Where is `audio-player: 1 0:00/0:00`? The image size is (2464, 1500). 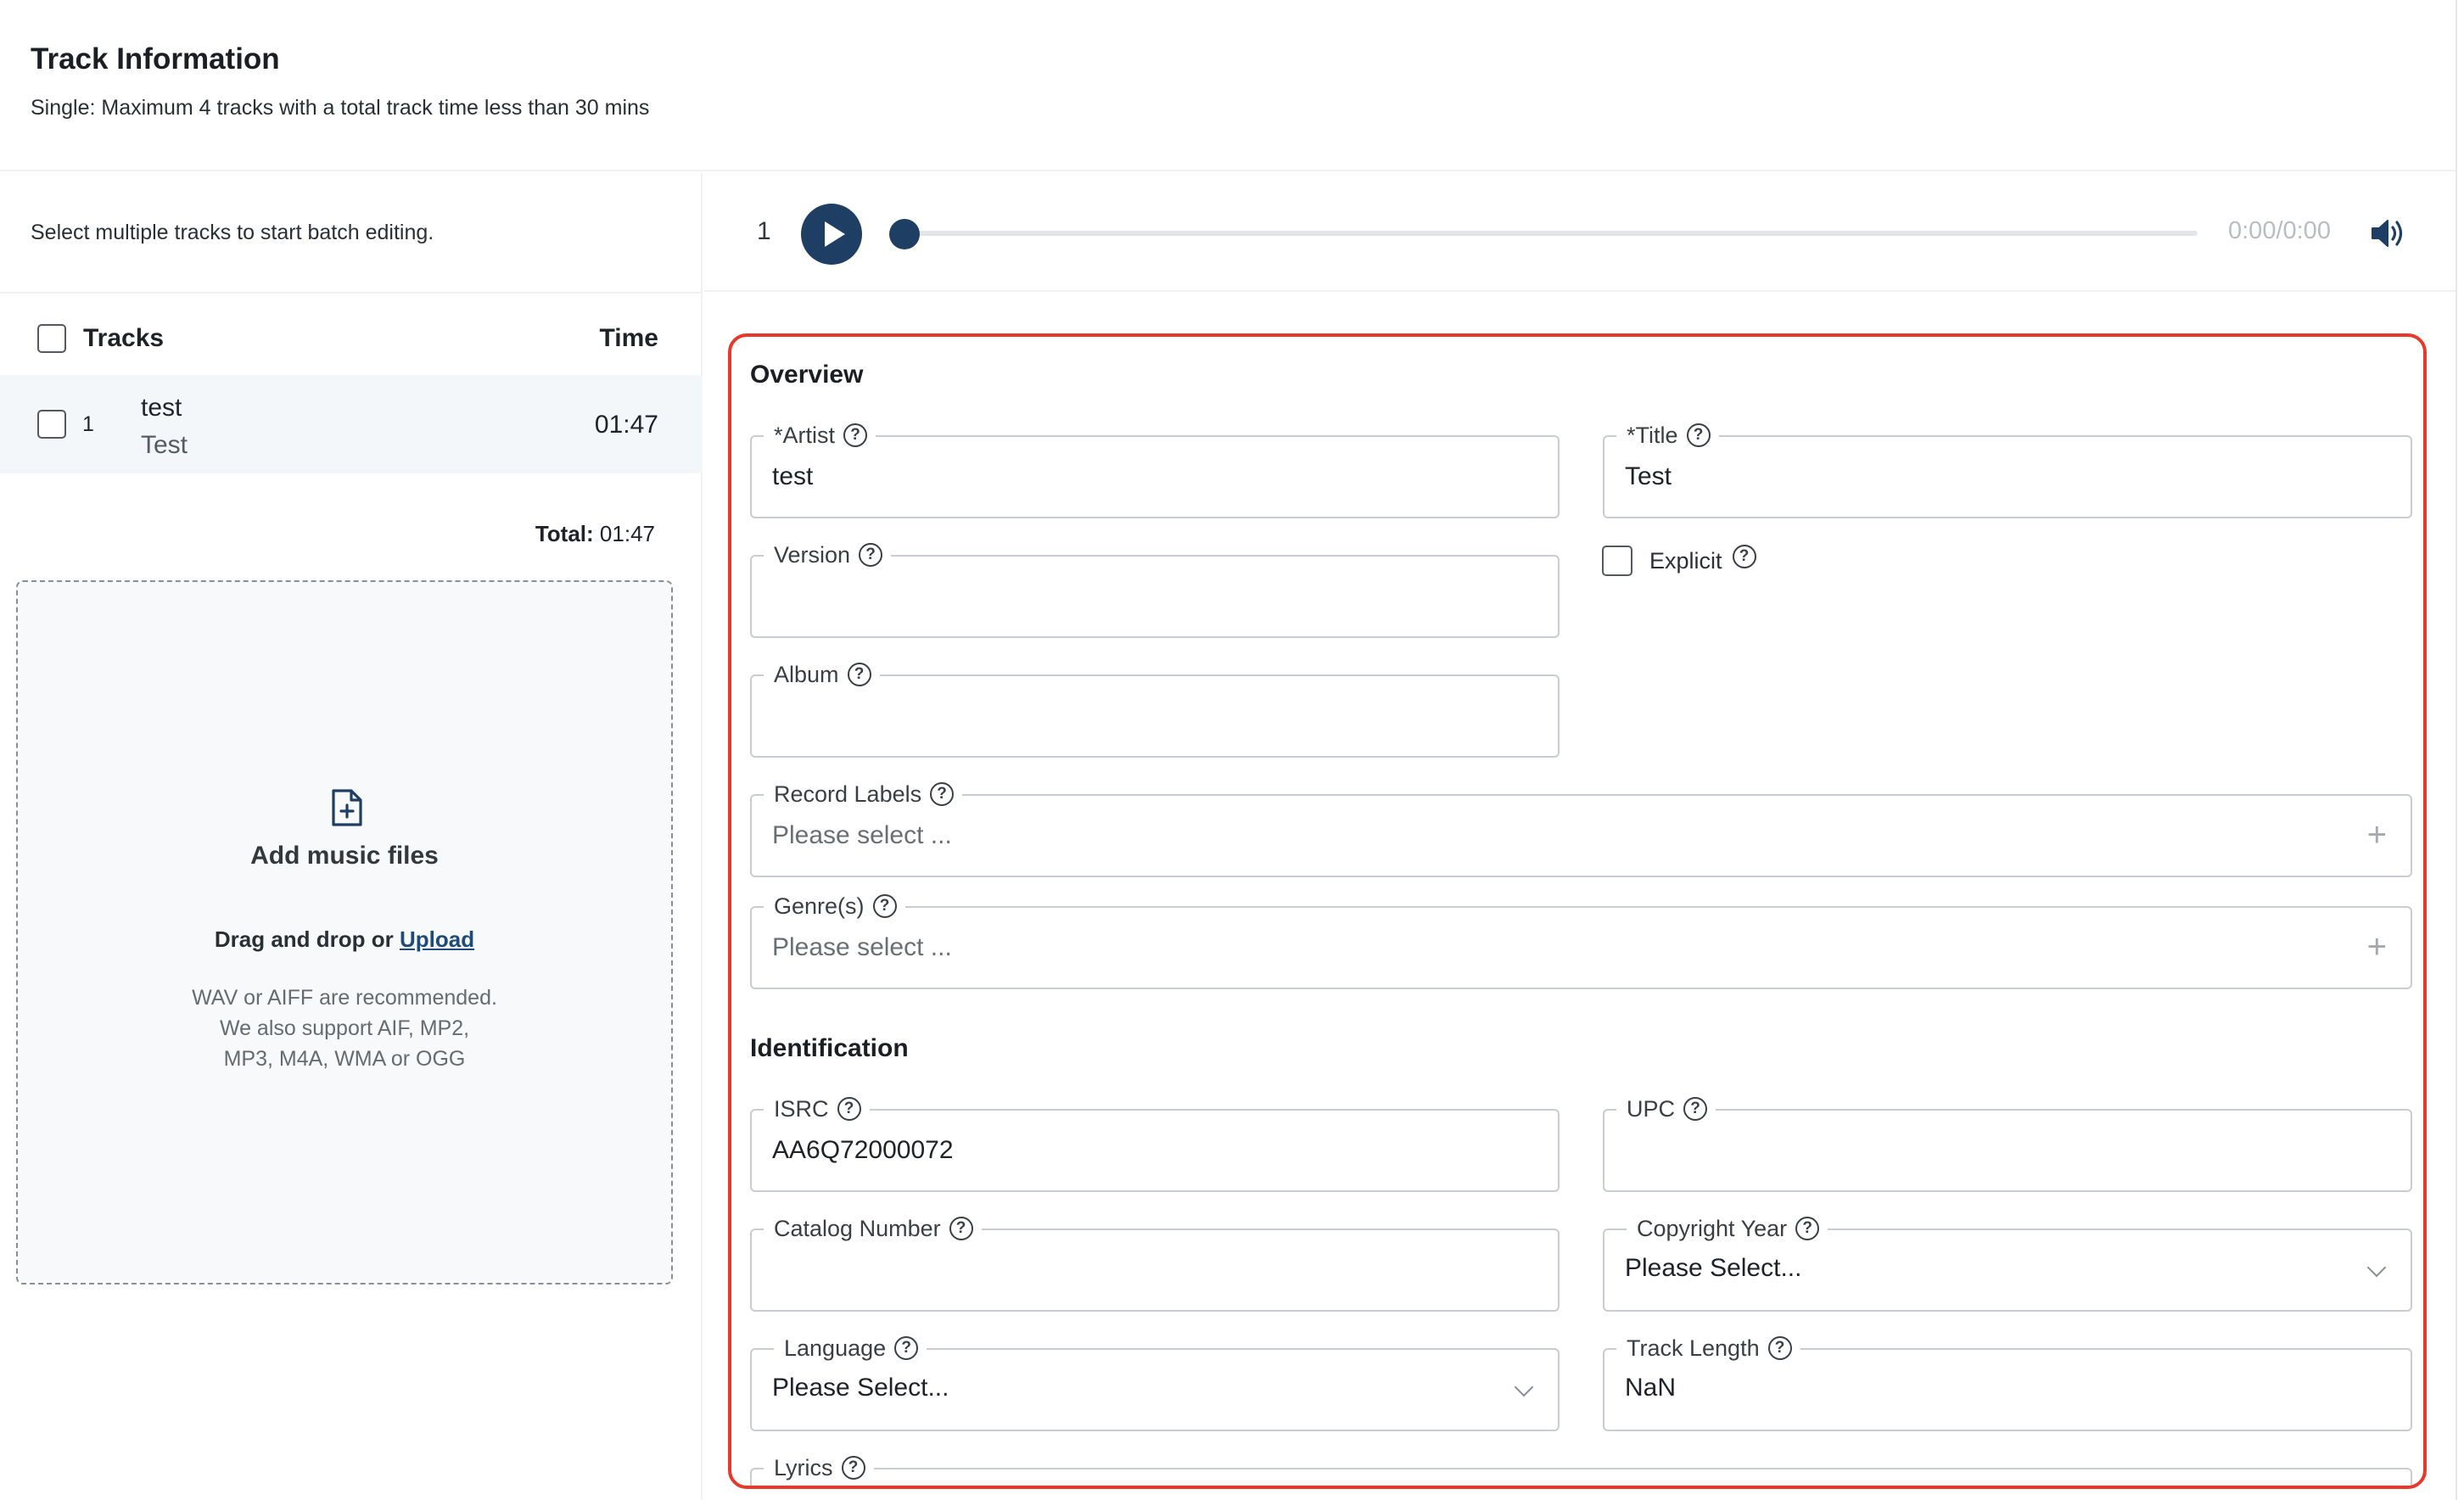 audio-player: 1 0:00/0:00 is located at coordinates (1580, 232).